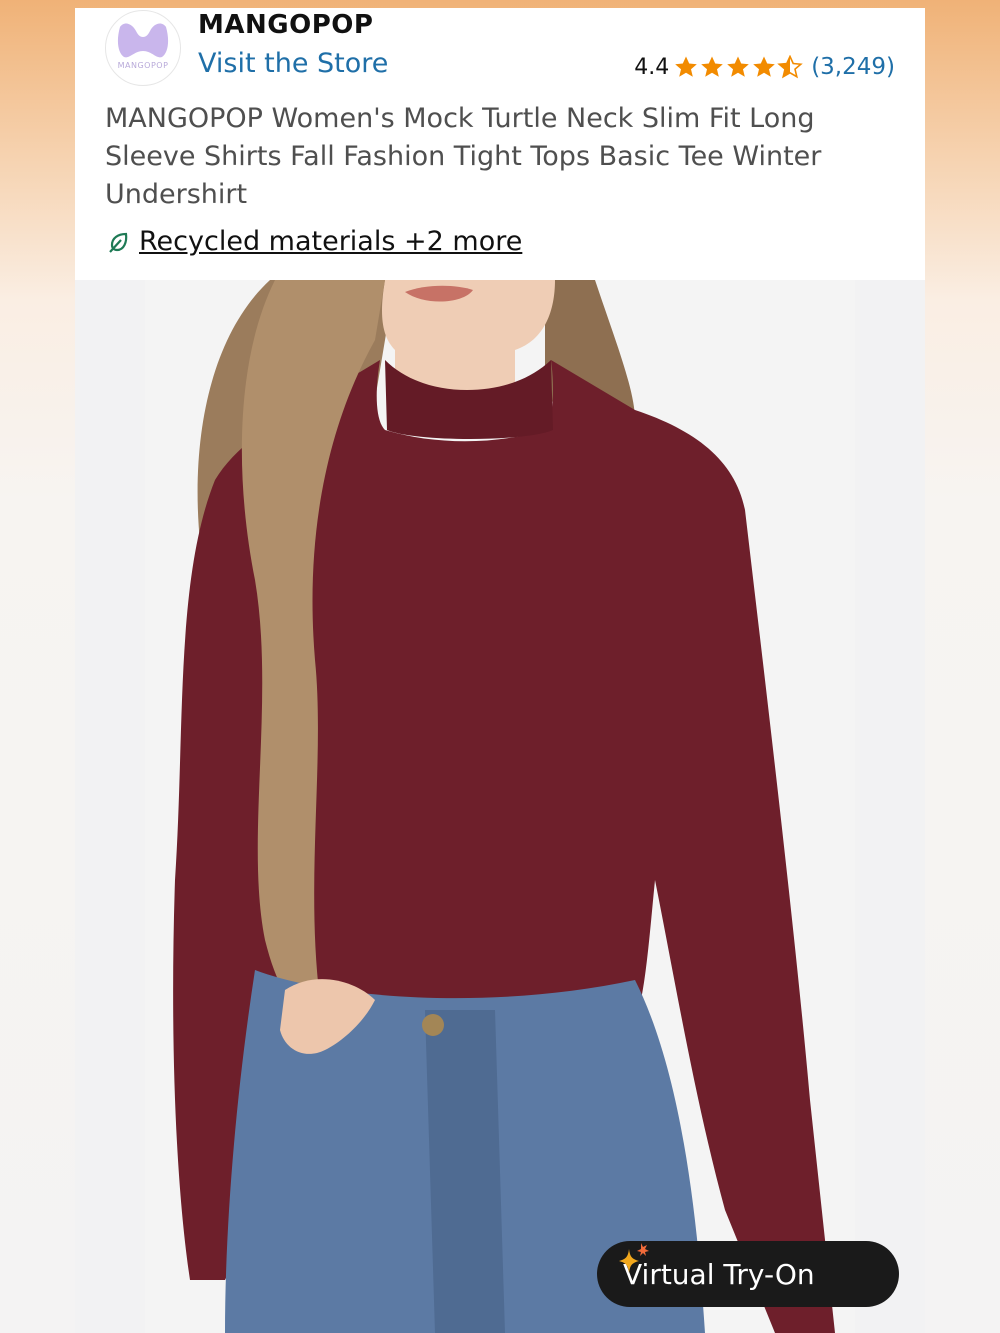 The image size is (1000, 1333). What do you see at coordinates (790, 67) in the screenshot?
I see `star-half-icon` at bounding box center [790, 67].